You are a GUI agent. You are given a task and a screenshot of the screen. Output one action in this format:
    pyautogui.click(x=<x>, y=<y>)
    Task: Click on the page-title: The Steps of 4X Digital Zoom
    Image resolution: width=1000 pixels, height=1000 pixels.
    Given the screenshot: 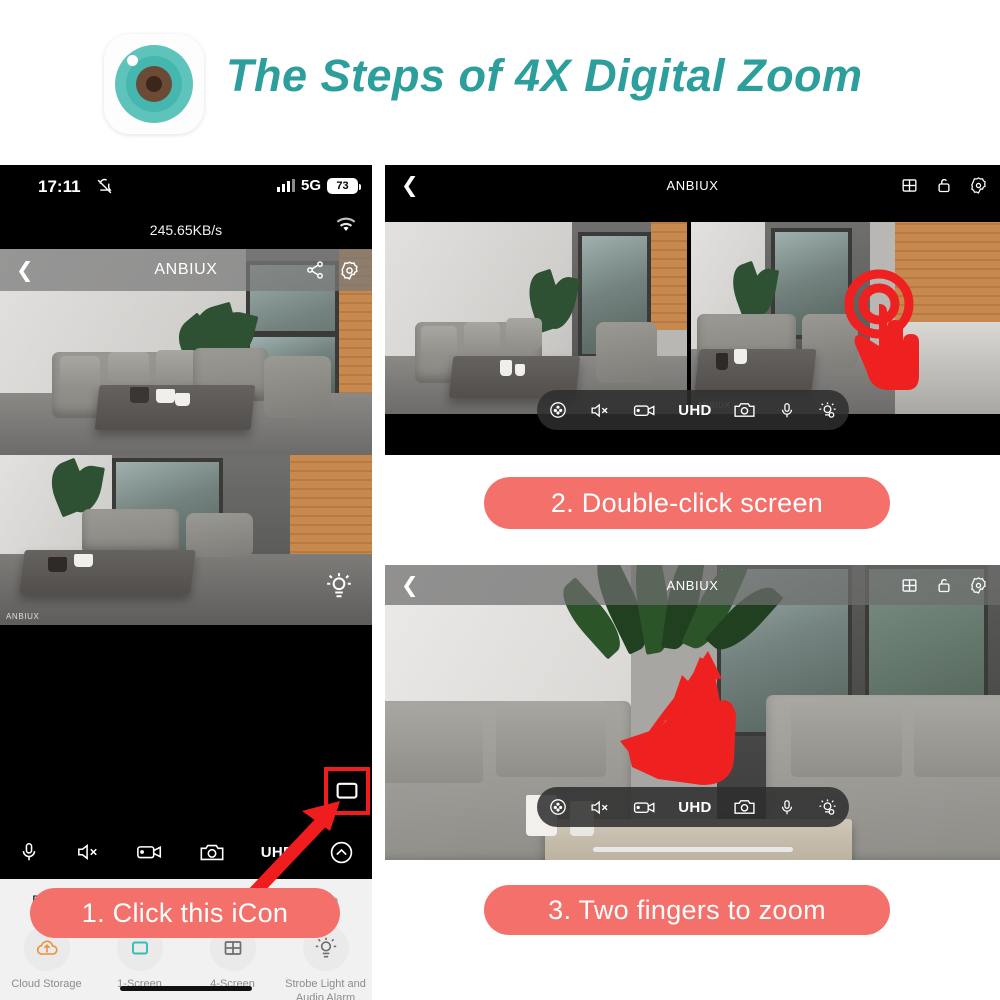 What is the action you would take?
    pyautogui.click(x=544, y=75)
    